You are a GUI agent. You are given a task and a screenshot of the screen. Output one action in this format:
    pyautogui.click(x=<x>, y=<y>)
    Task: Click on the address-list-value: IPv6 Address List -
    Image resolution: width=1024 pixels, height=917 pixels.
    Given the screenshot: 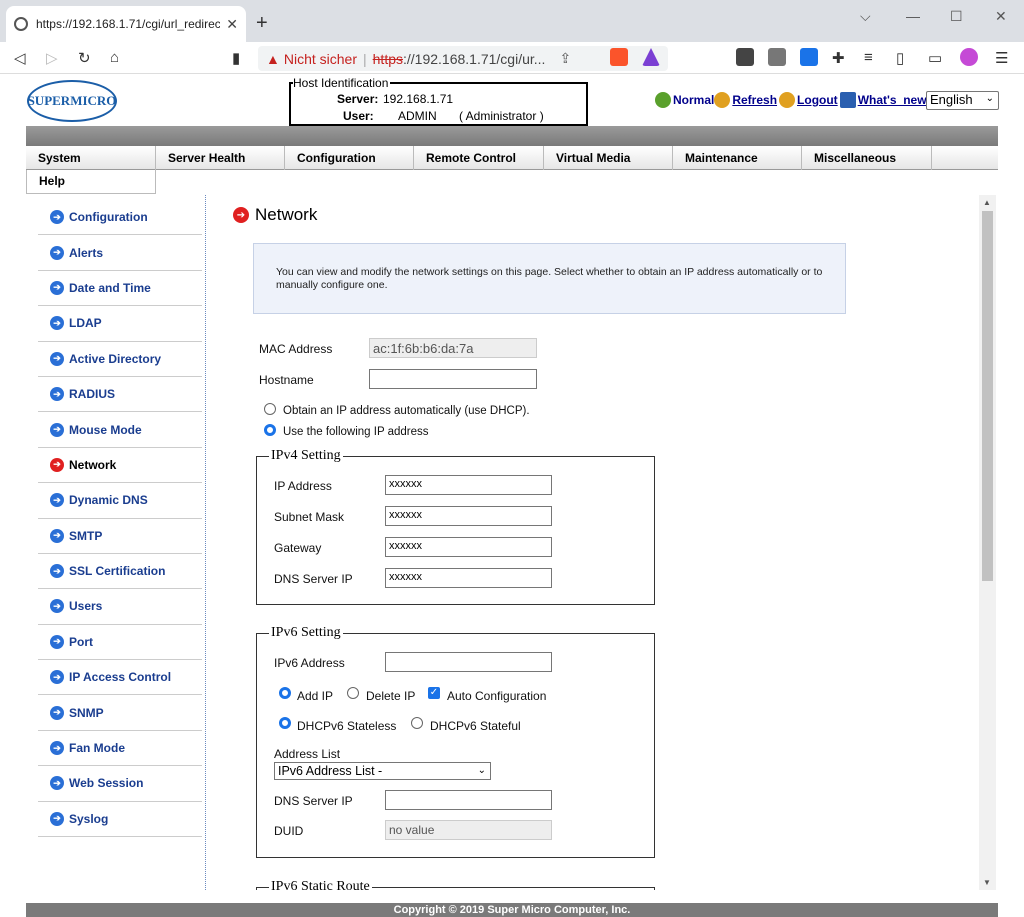 What is the action you would take?
    pyautogui.click(x=330, y=771)
    